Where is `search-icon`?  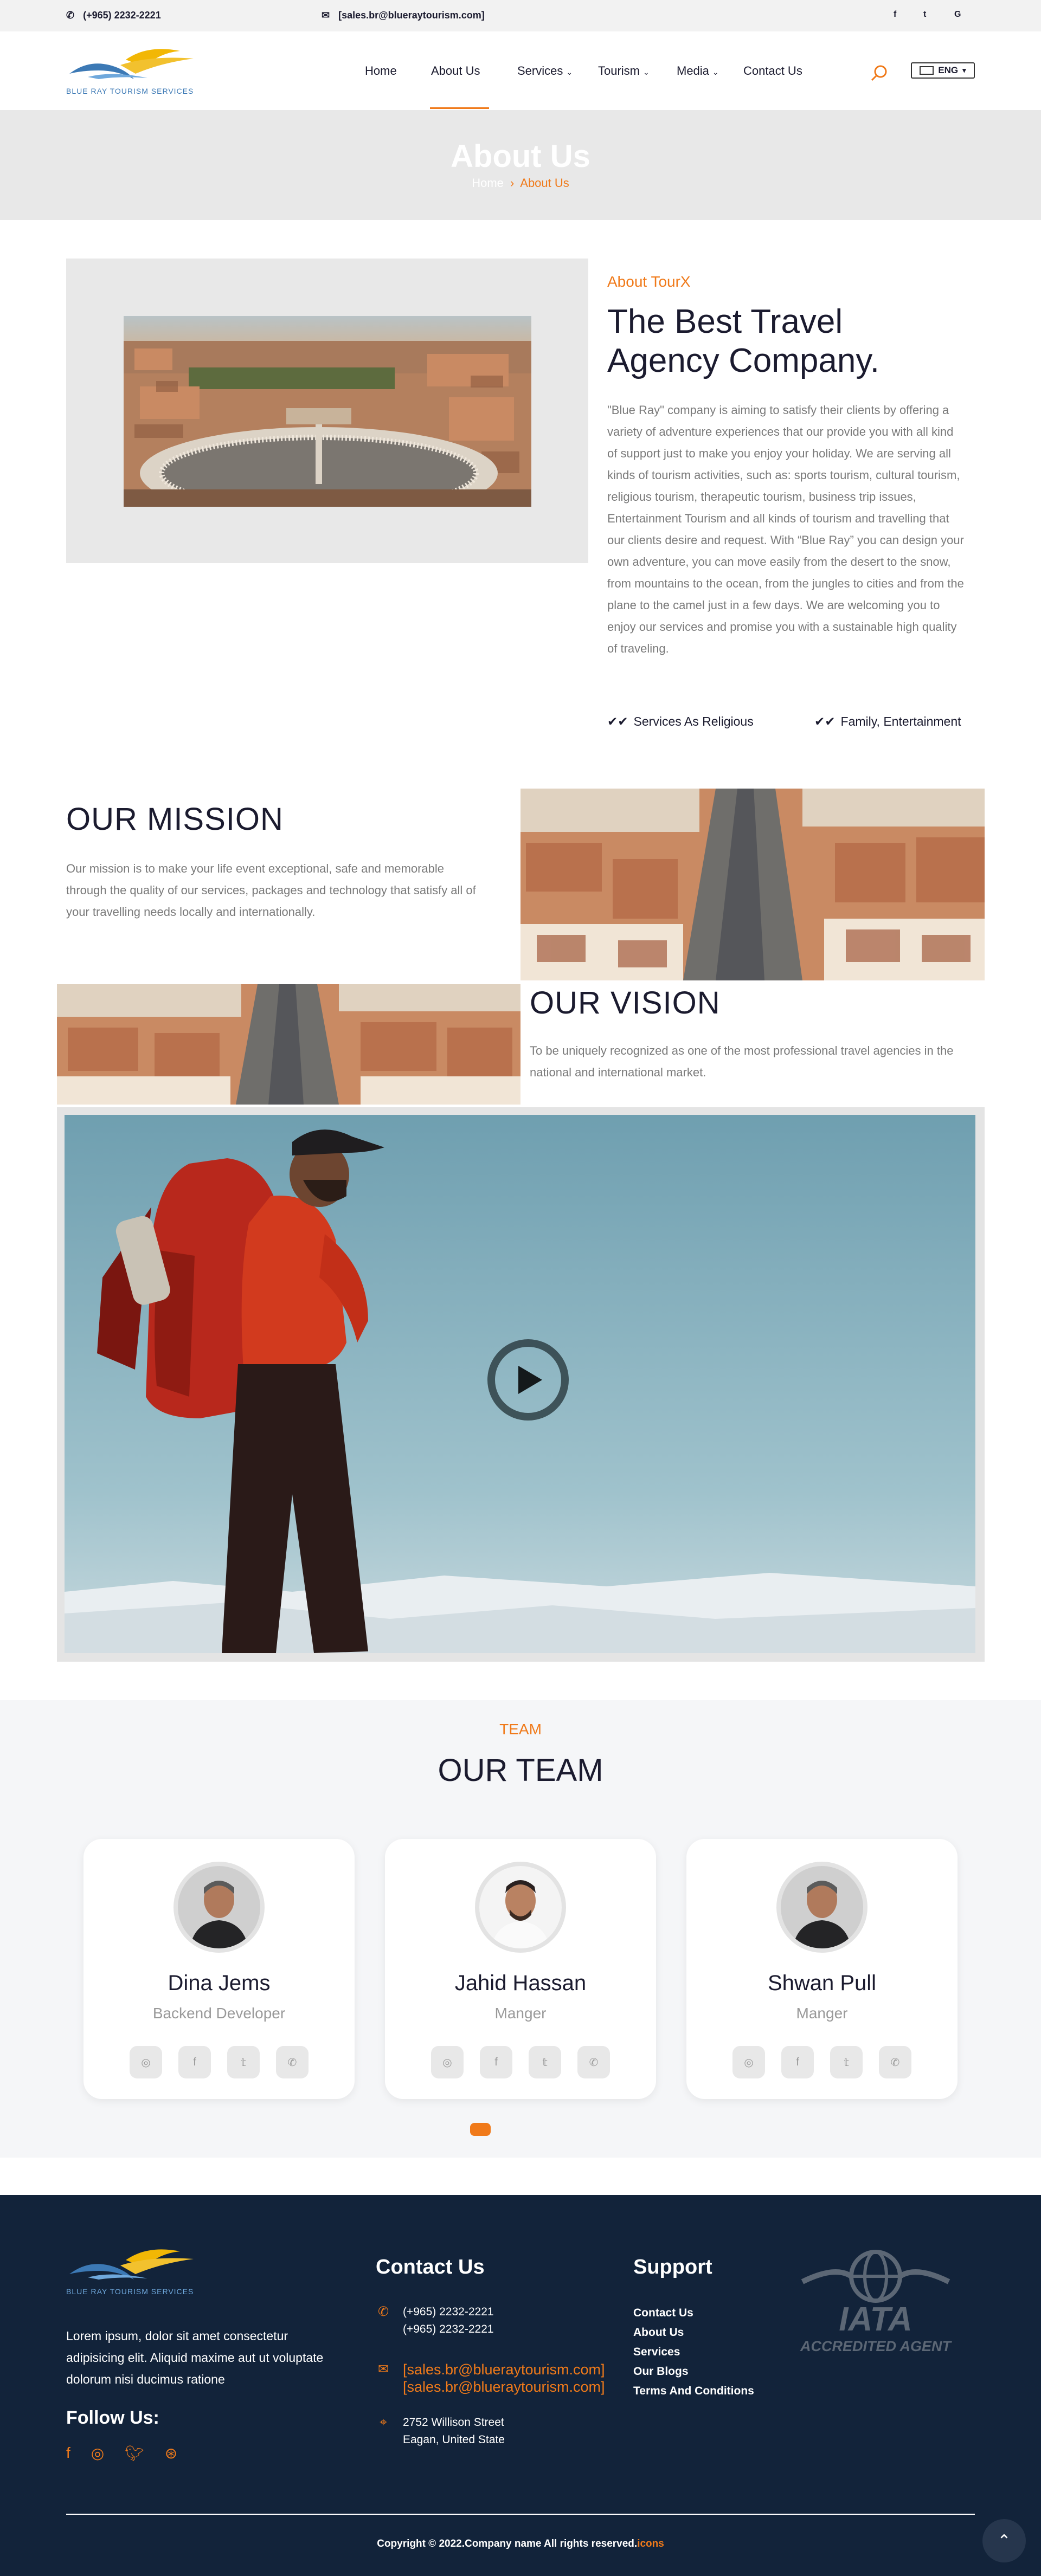 search-icon is located at coordinates (879, 73).